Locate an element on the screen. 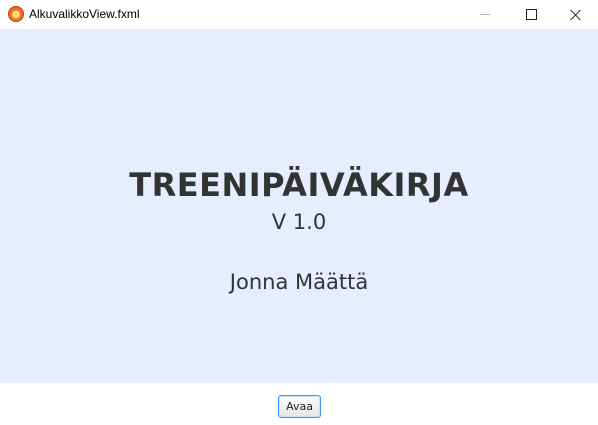  title-bar: AlkuvalikkoView.fxml is located at coordinates (299, 14).